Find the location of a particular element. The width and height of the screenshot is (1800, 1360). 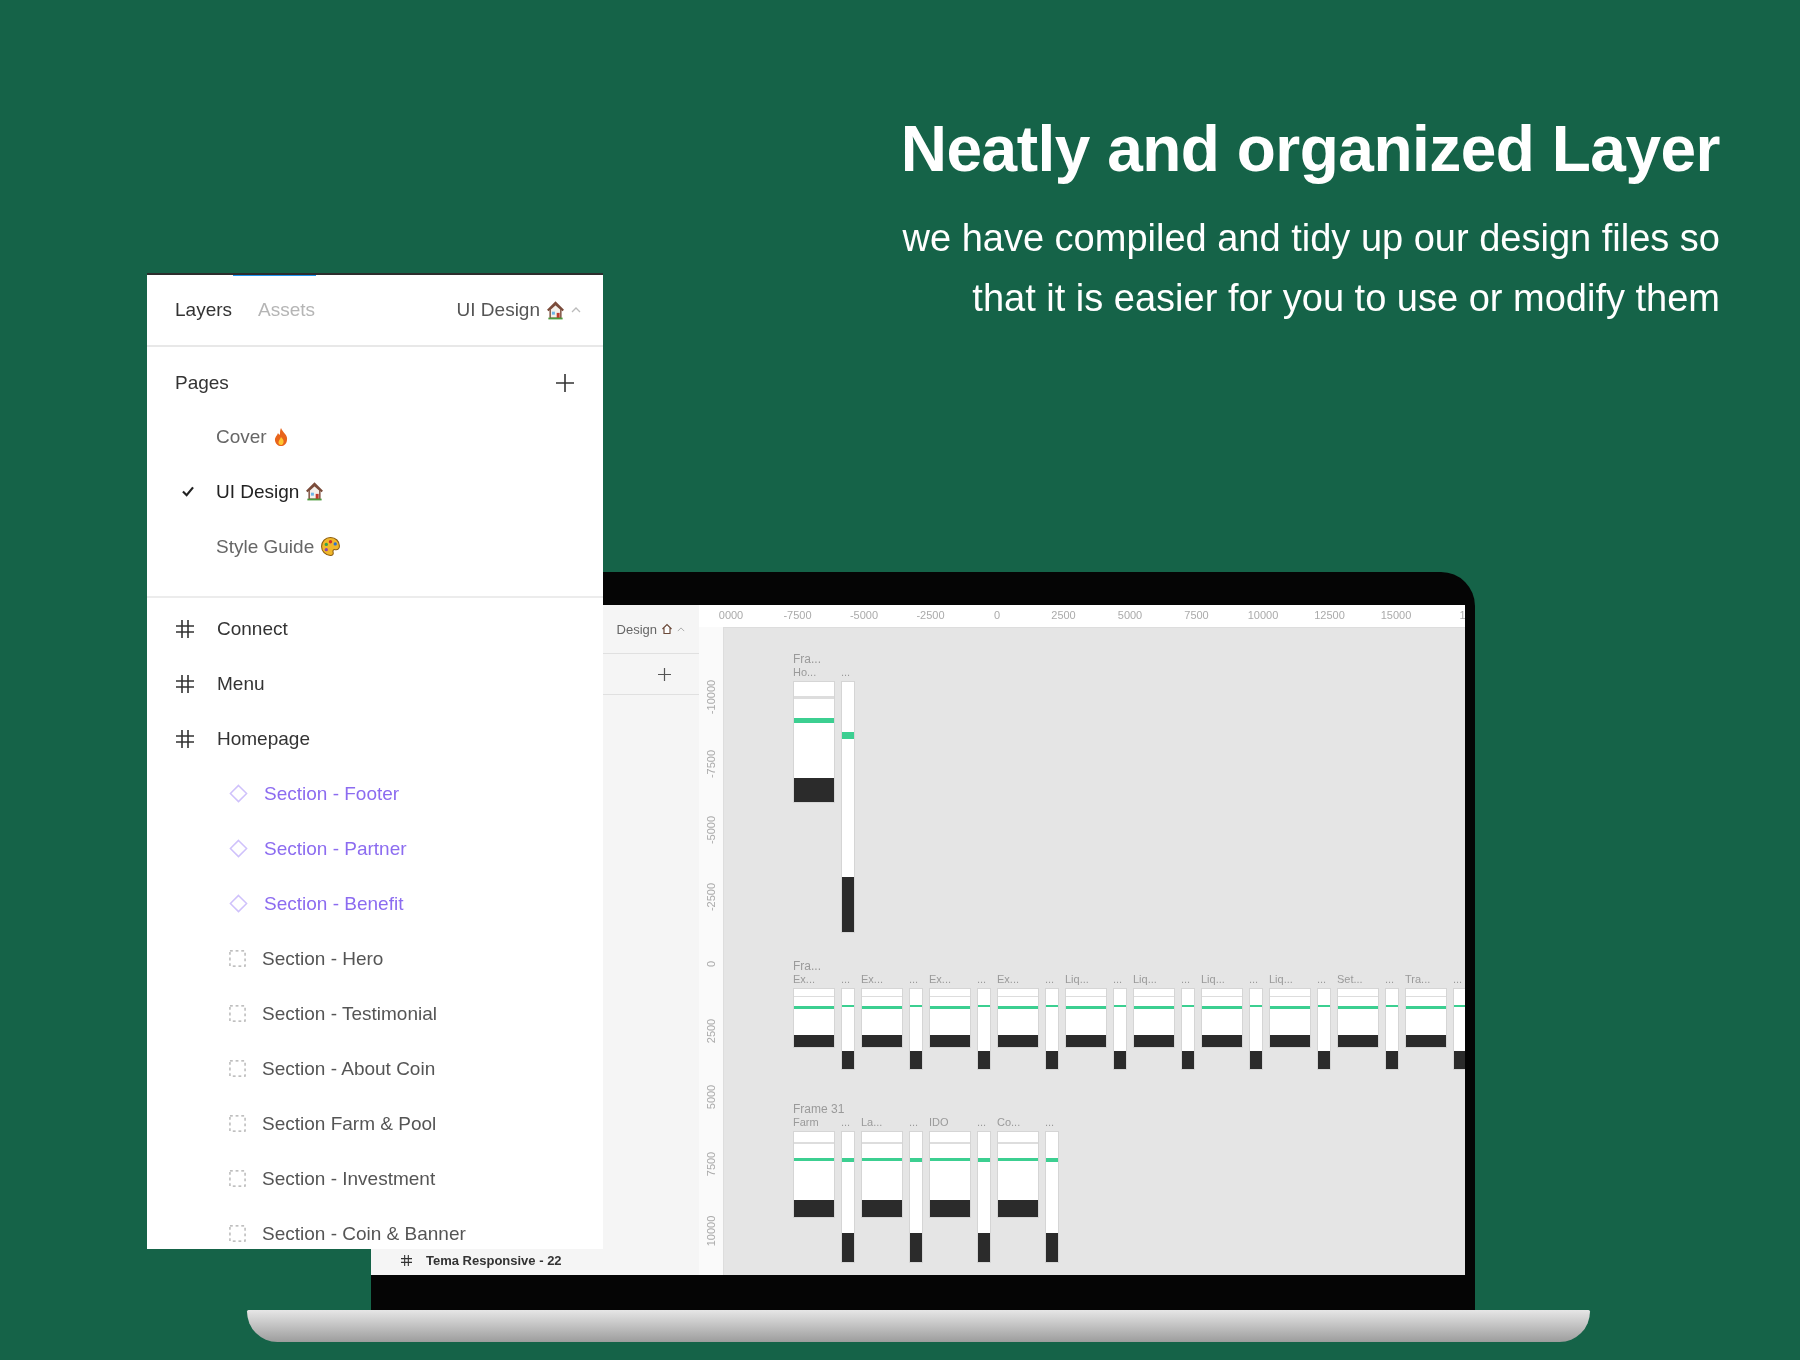

layer-item: Section - Benefit is located at coordinates (375, 903).